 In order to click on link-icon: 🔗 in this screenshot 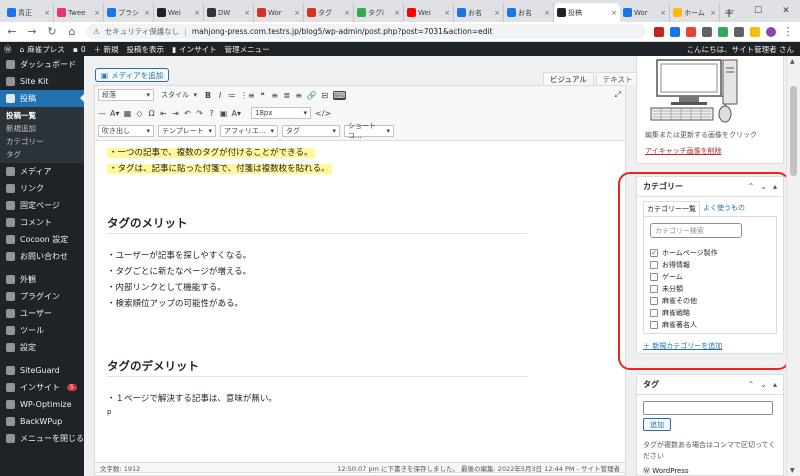, I will do `click(312, 95)`.